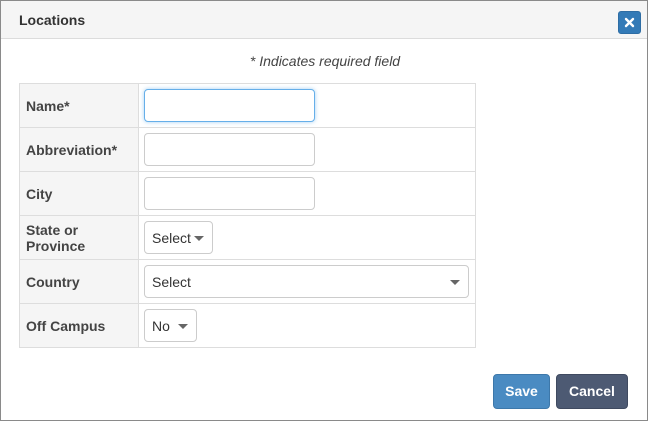 The width and height of the screenshot is (648, 421). Describe the element at coordinates (229, 149) in the screenshot. I see `abbreviation-input` at that location.